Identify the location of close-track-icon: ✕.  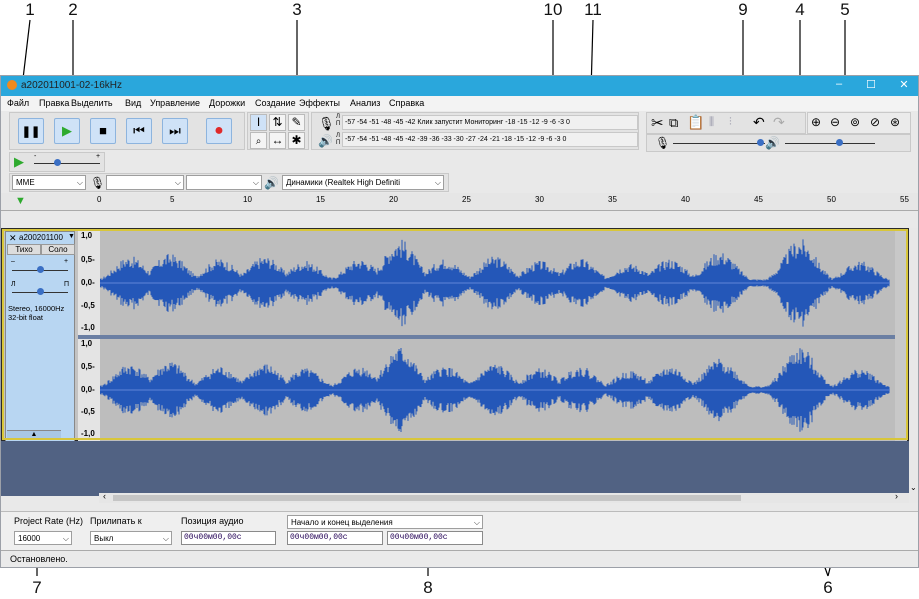
(13, 238).